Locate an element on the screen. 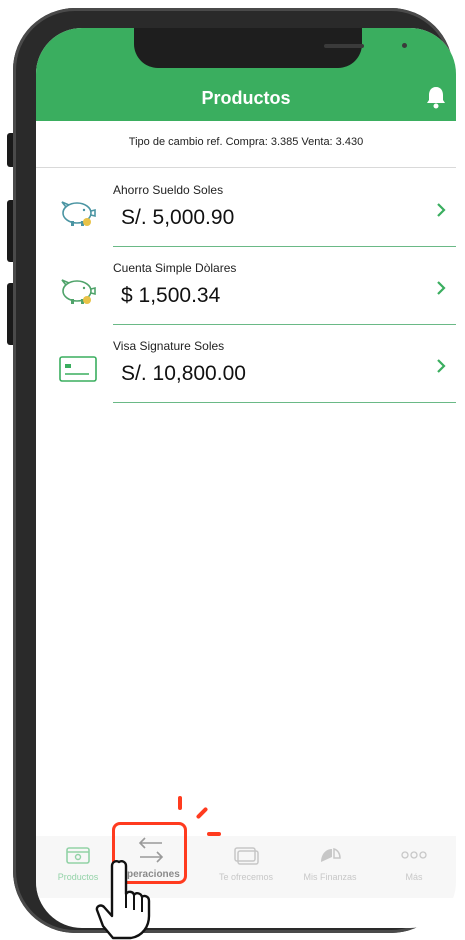 The height and width of the screenshot is (940, 465). product-amount: $ 1,500.34 is located at coordinates (171, 295).